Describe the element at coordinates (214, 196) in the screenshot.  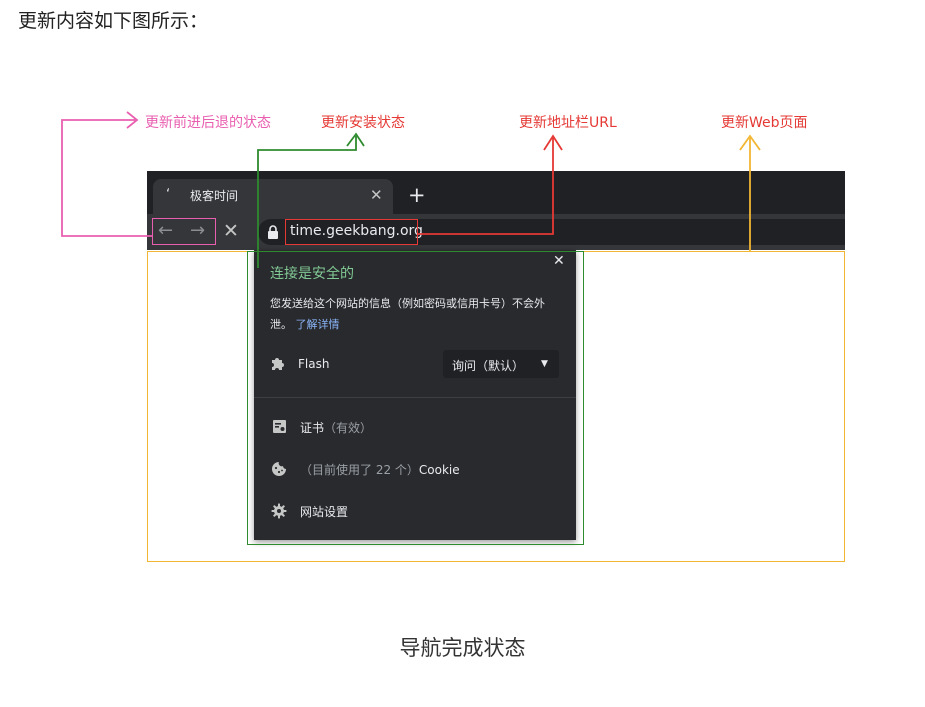
I see `tab-title: 极客时间` at that location.